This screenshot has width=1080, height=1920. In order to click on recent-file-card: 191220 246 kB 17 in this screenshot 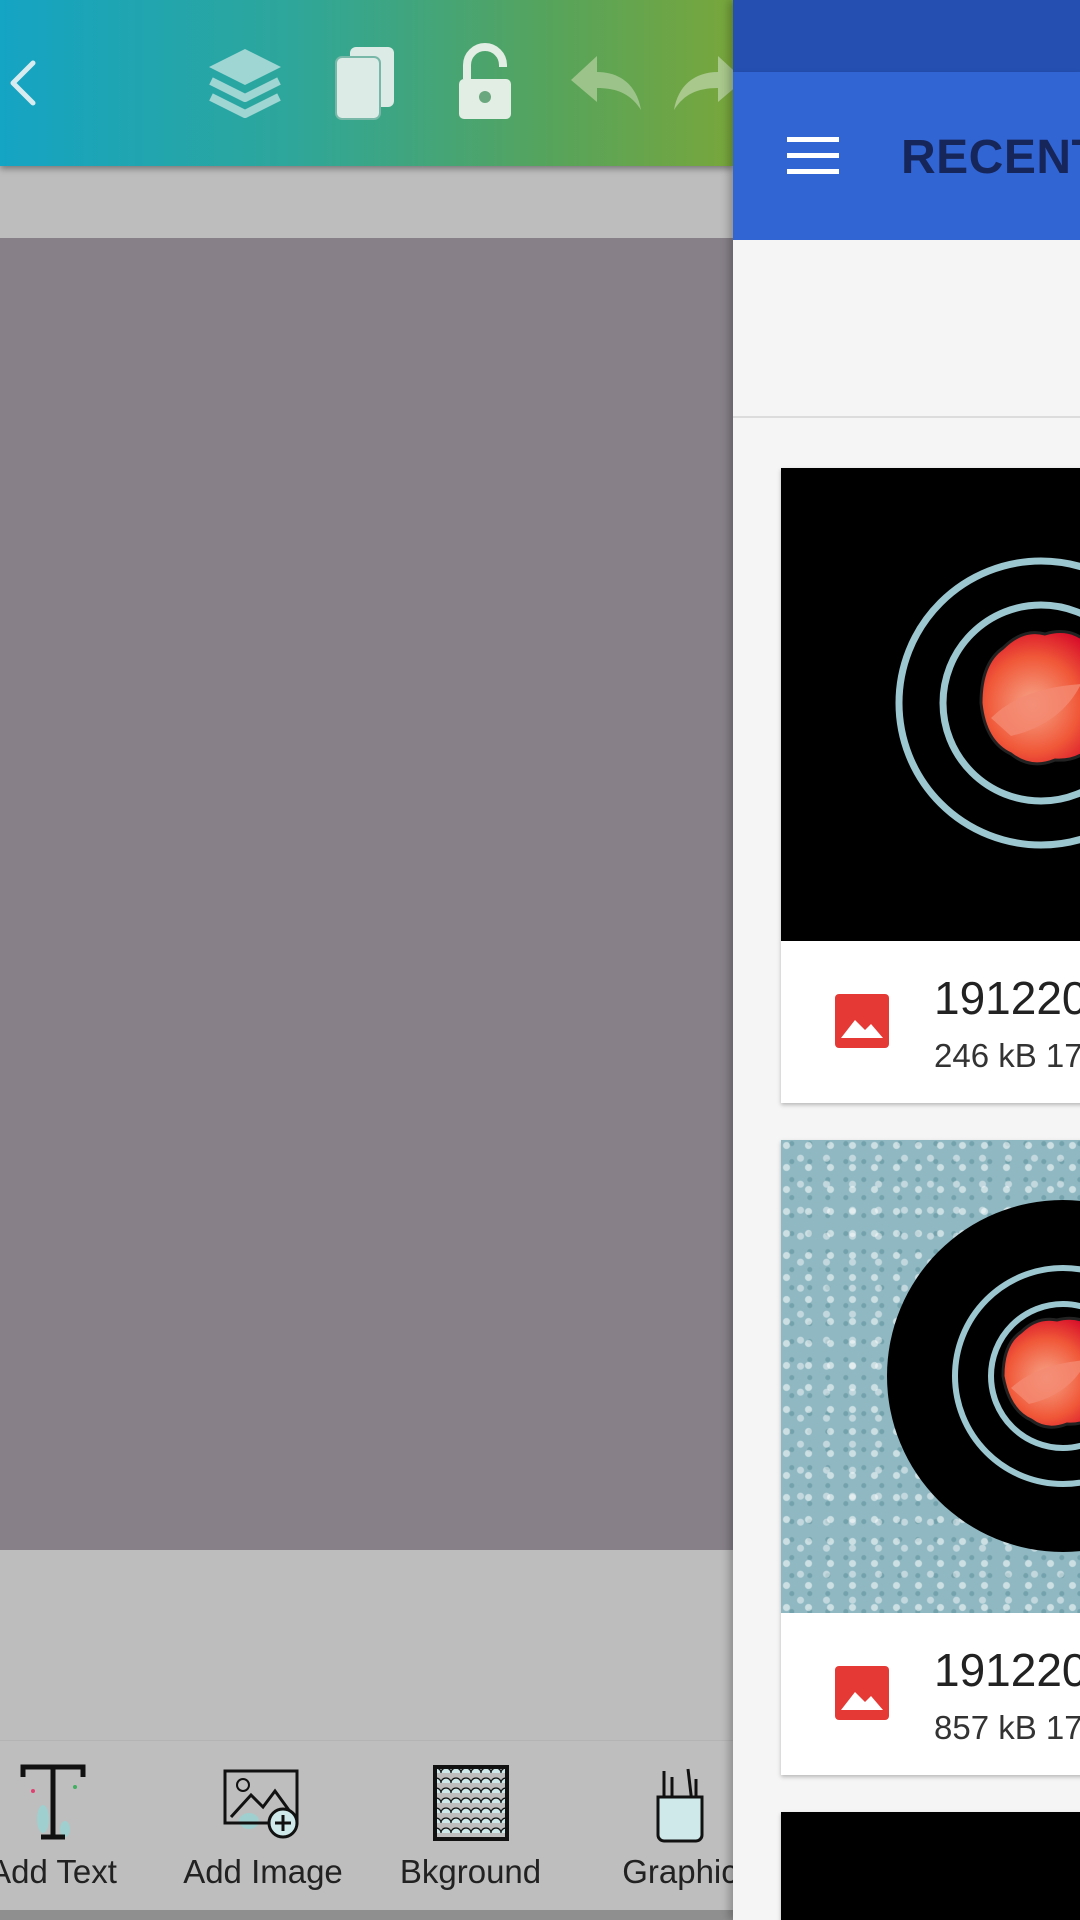, I will do `click(930, 785)`.